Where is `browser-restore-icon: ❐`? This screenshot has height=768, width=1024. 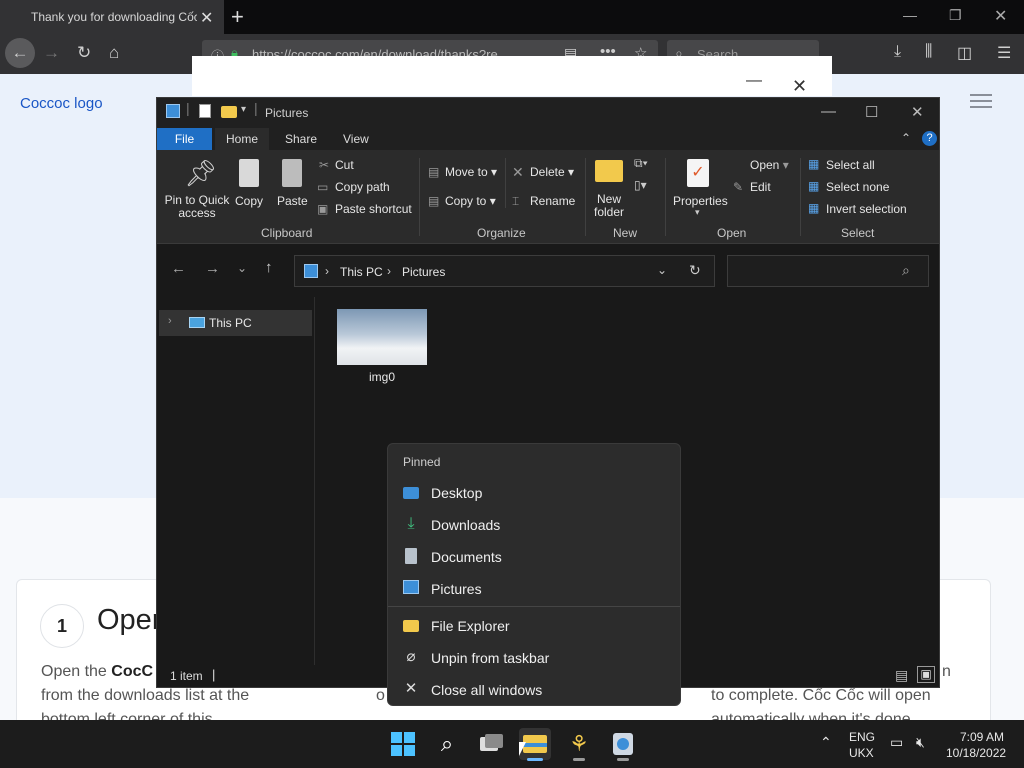
browser-restore-icon: ❐ is located at coordinates (955, 15).